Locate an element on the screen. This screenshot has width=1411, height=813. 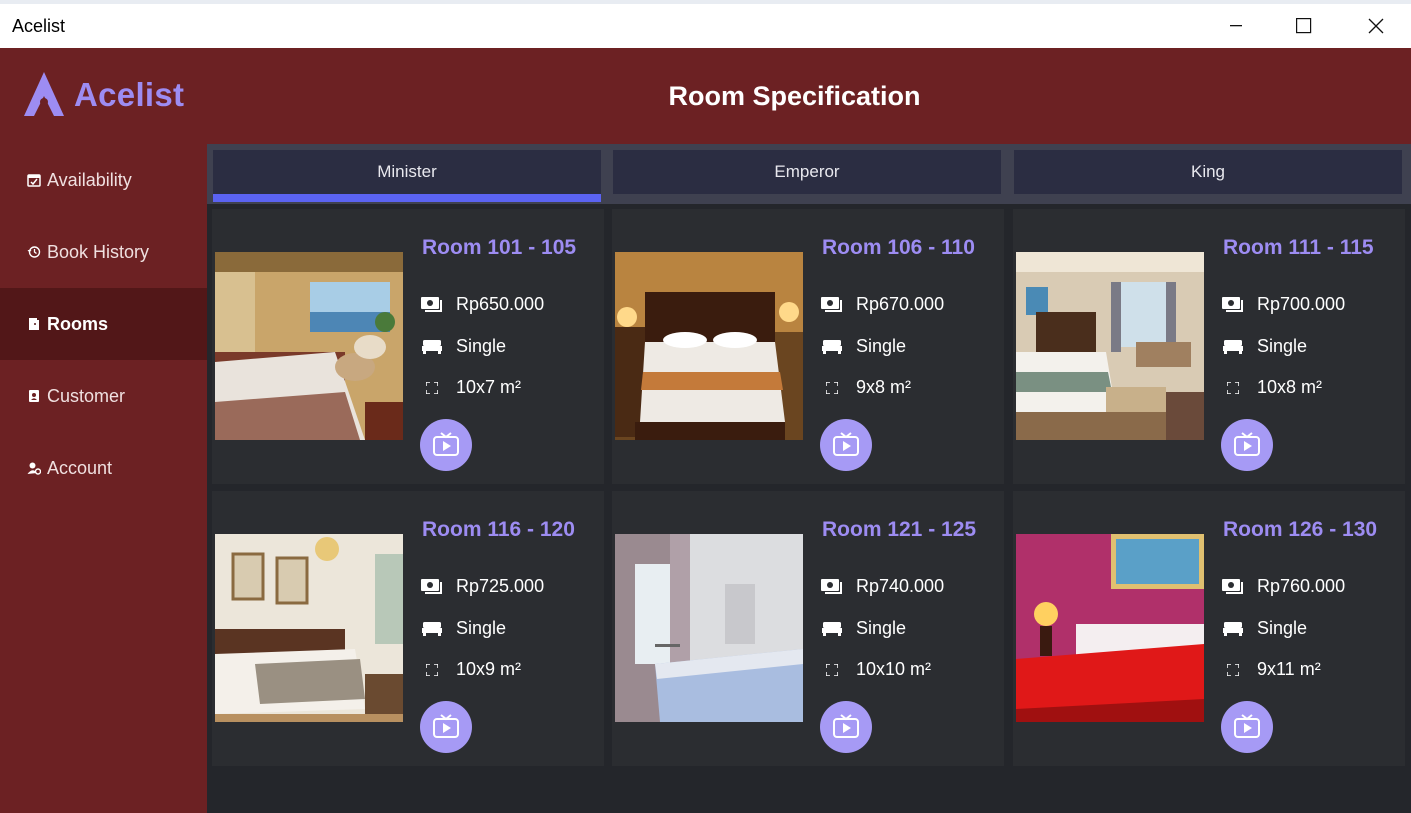
page-title: Room Specification is located at coordinates (794, 96).